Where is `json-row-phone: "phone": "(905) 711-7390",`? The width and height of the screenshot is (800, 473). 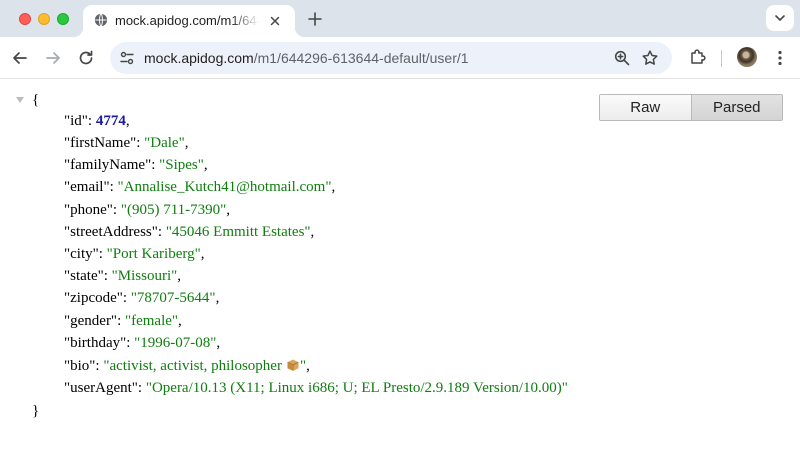
json-row-phone: "phone": "(905) 711-7390", is located at coordinates (147, 210).